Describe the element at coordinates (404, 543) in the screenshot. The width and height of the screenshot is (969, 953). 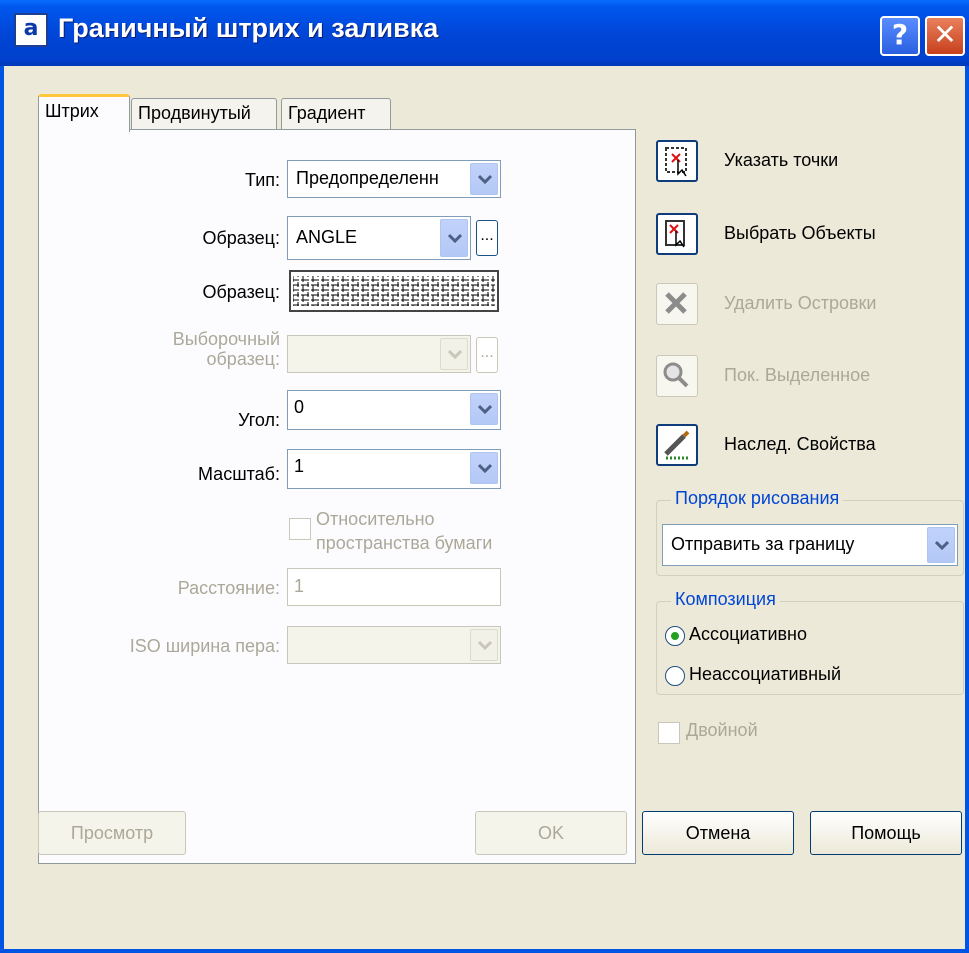
I see `relative-paper-label-line2: пространства бумаги` at that location.